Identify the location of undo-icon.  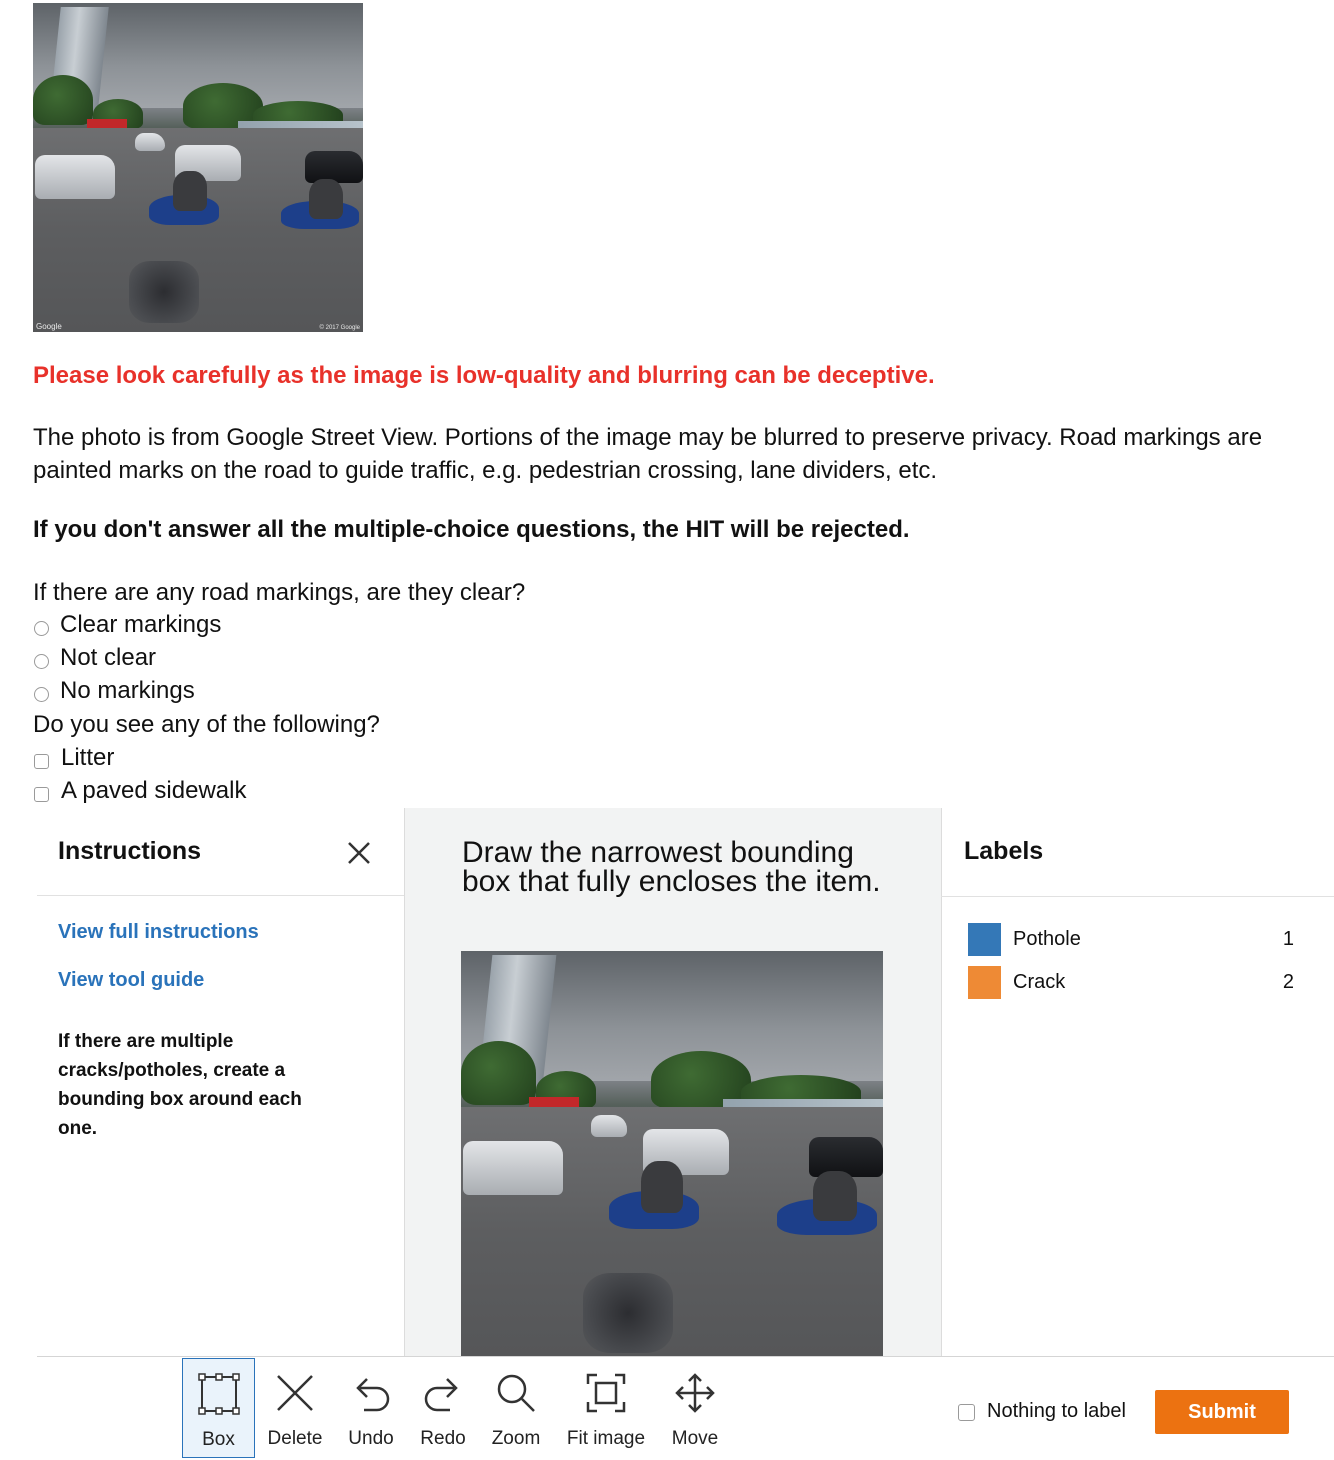
(373, 1395).